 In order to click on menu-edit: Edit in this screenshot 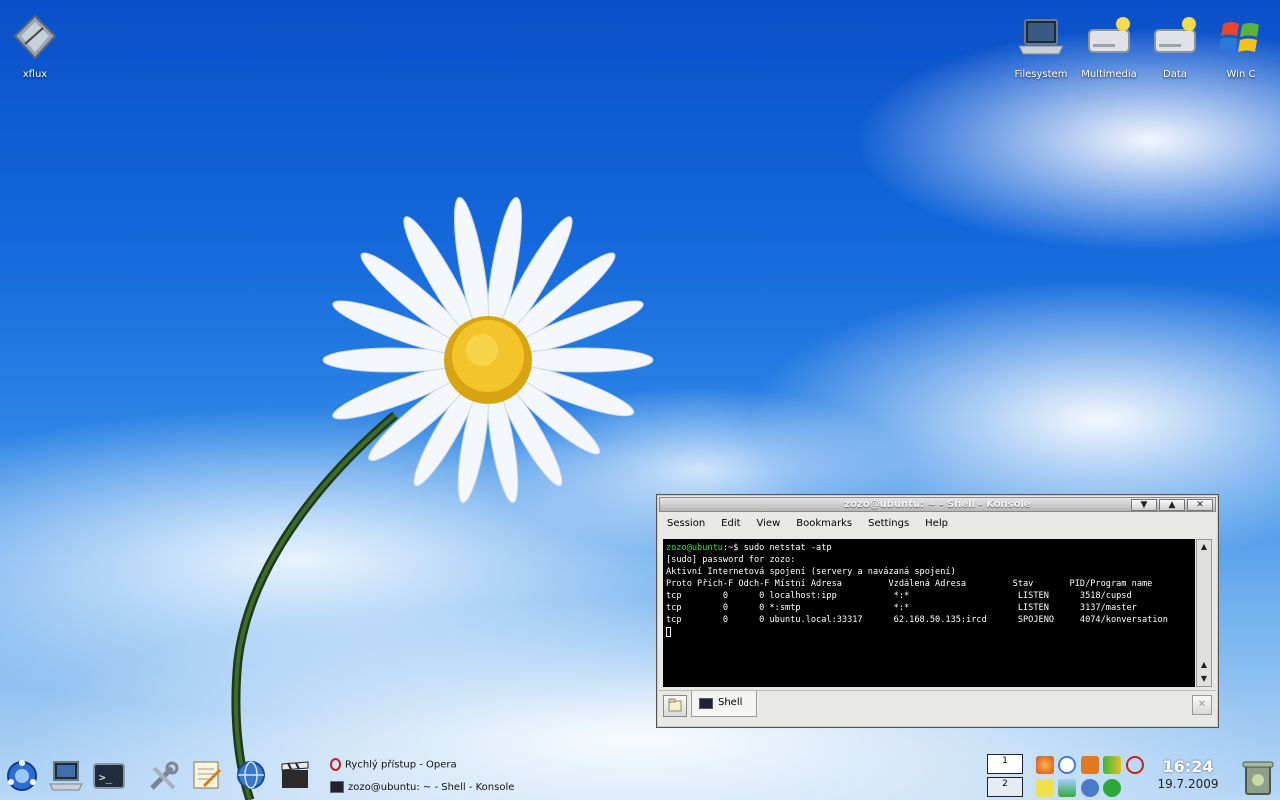, I will do `click(730, 524)`.